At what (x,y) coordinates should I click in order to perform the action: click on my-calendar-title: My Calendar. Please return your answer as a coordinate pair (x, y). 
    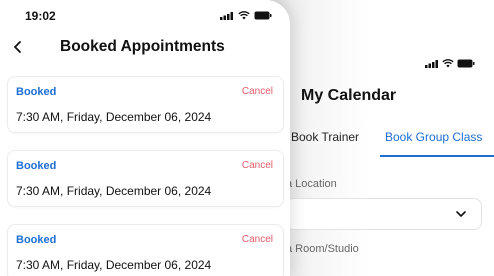
    Looking at the image, I should click on (349, 95).